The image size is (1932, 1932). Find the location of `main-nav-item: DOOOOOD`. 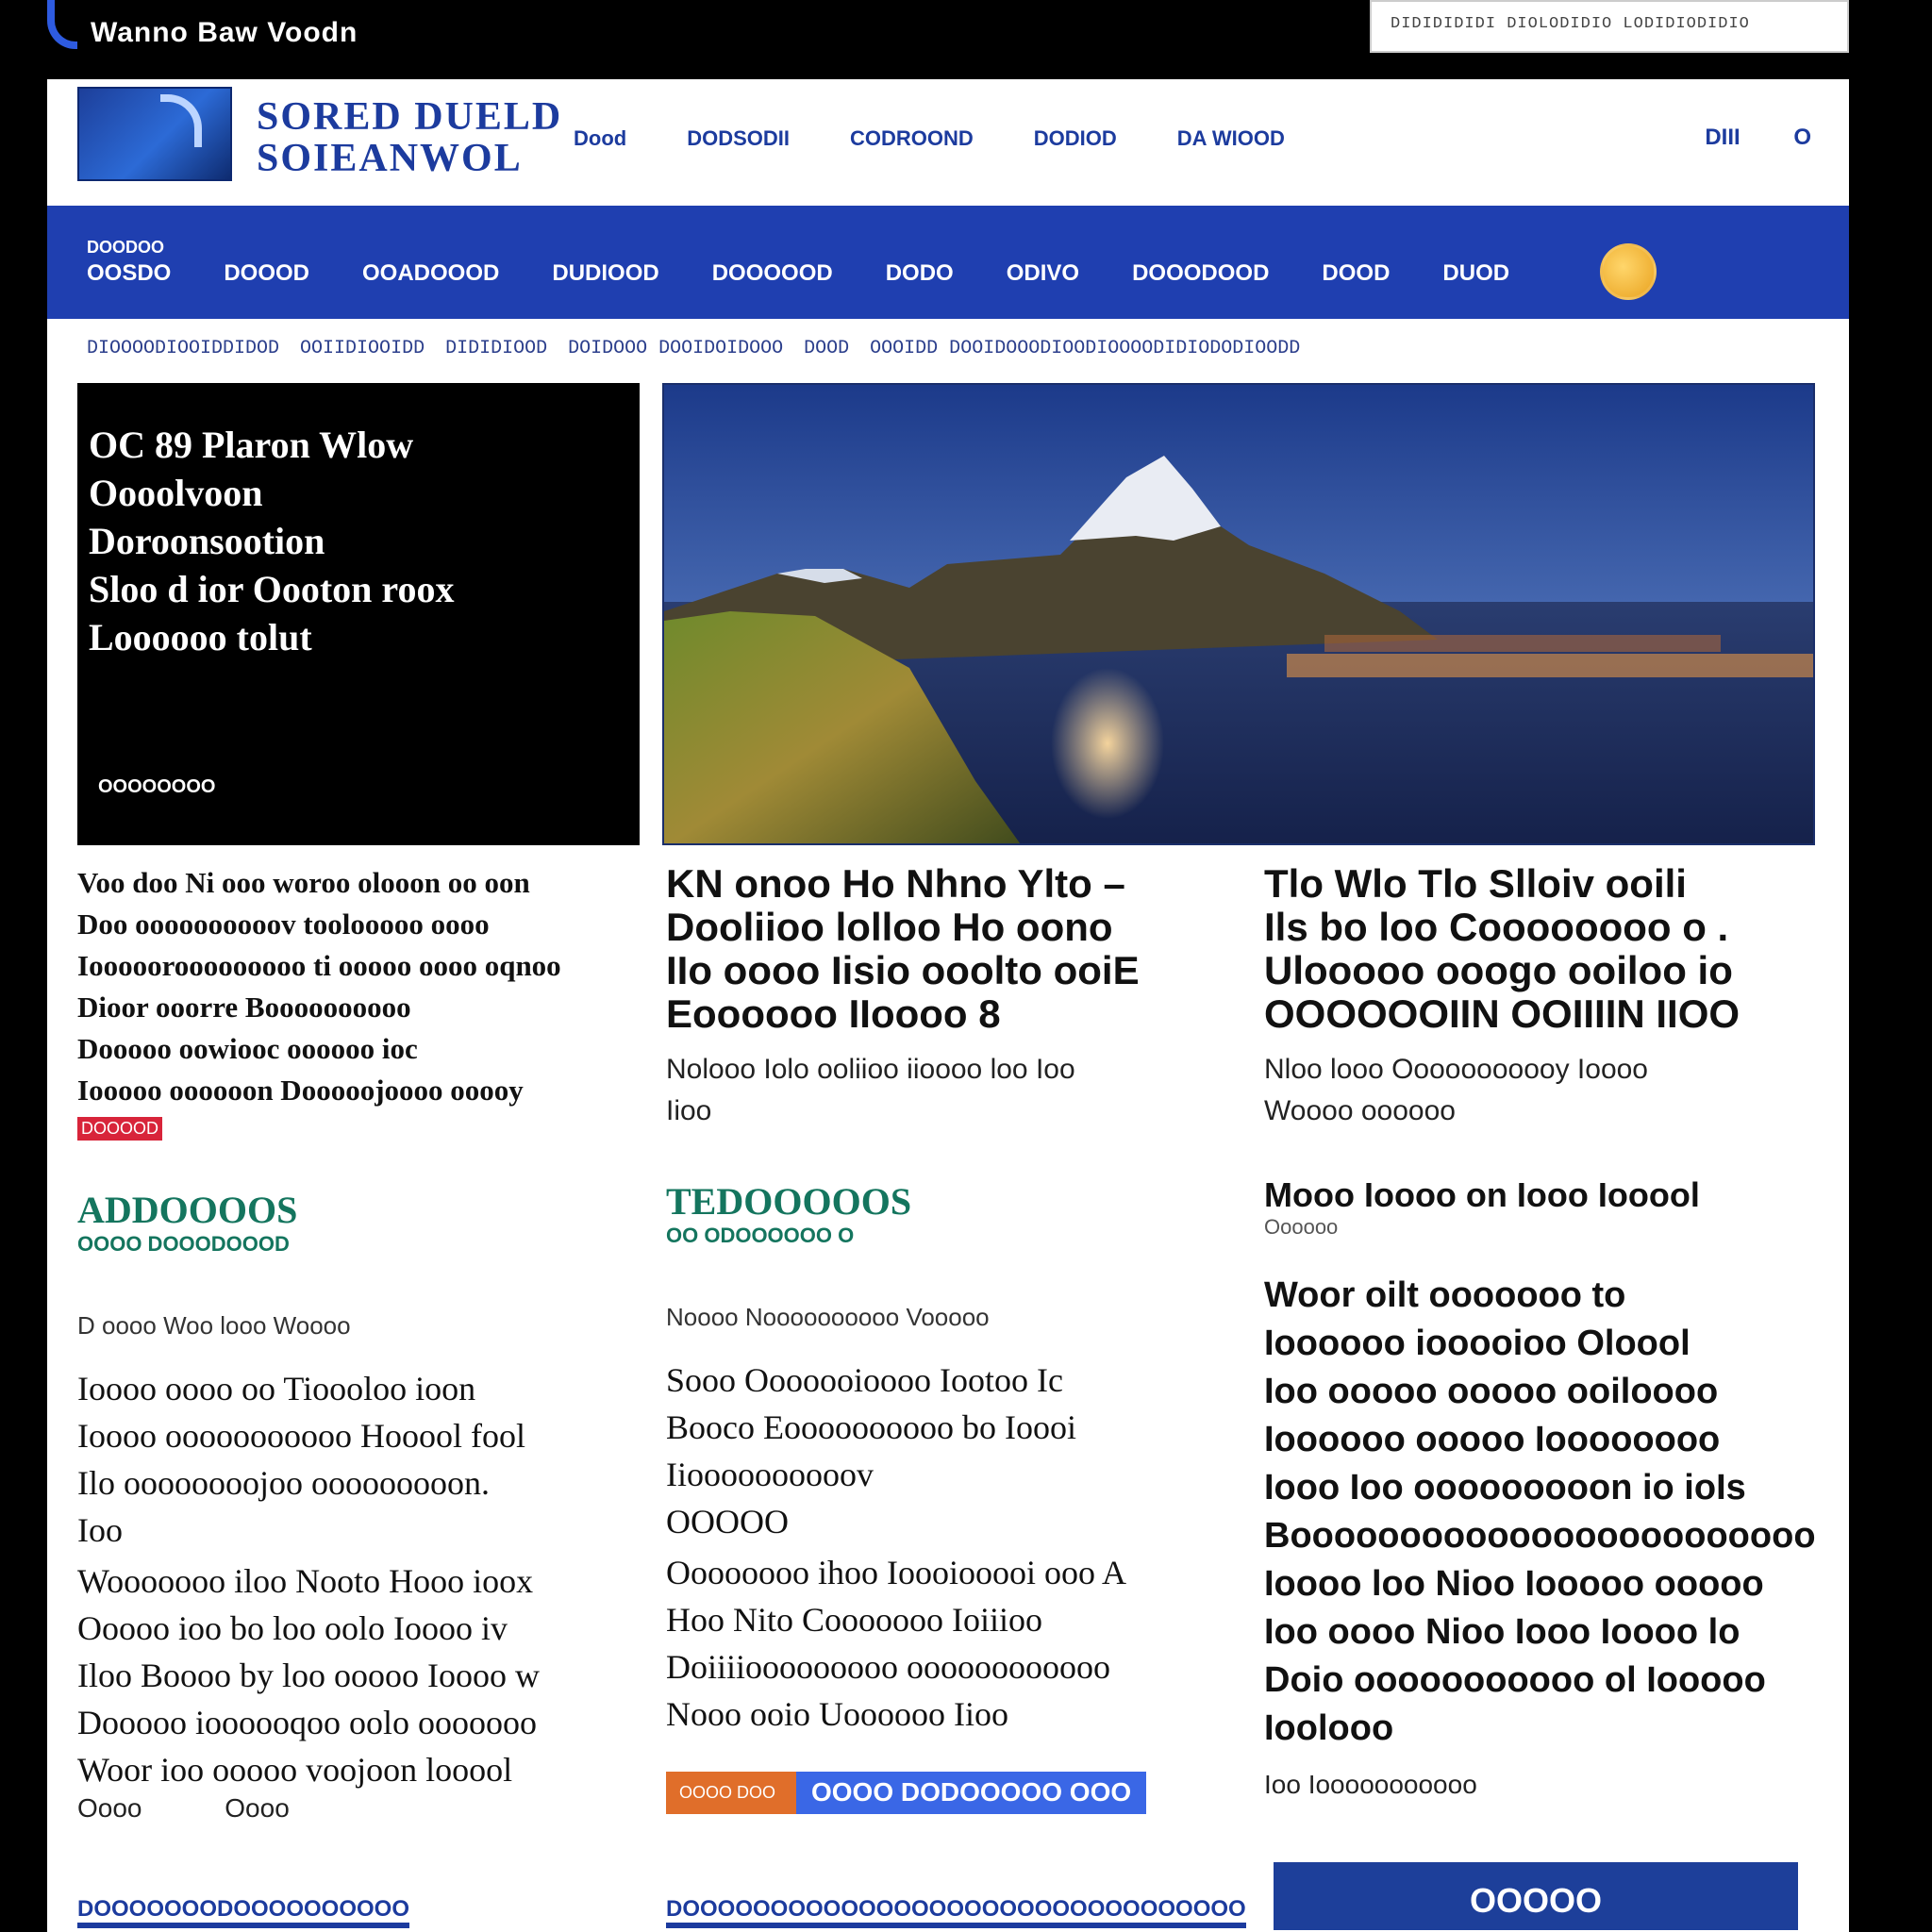

main-nav-item: DOOOOOD is located at coordinates (773, 274).